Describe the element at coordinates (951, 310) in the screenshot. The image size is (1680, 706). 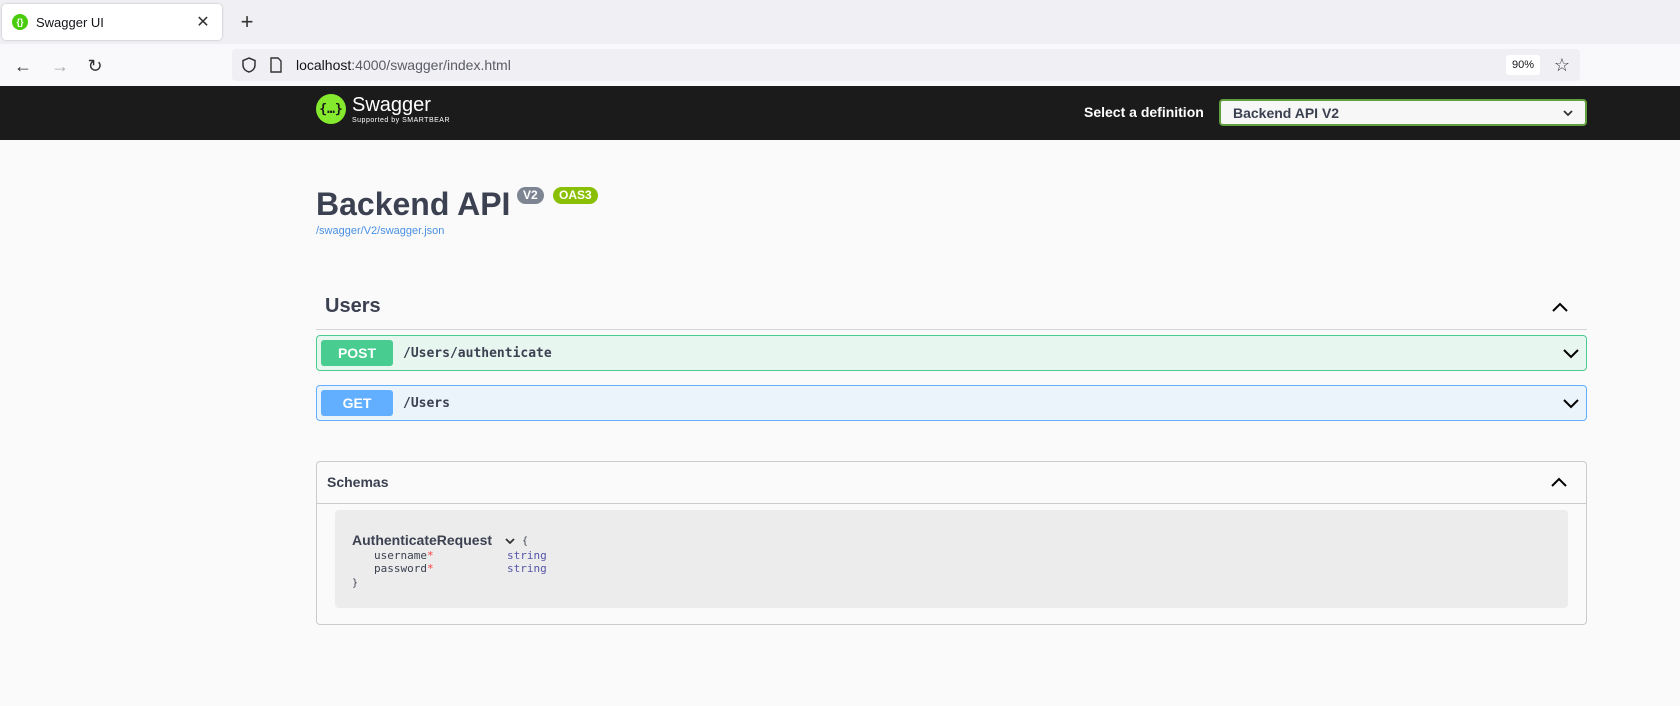
I see `tag-header-users: Users` at that location.